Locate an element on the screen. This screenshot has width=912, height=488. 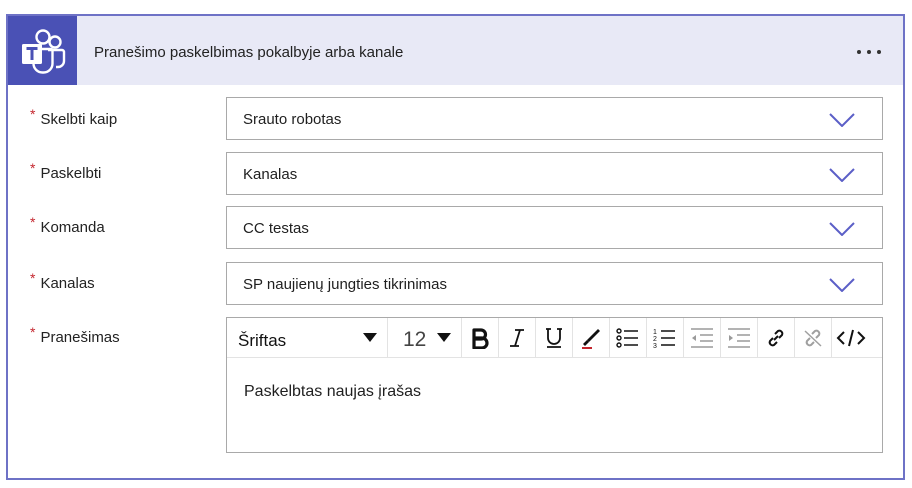
increase-indent-button is located at coordinates (739, 338).